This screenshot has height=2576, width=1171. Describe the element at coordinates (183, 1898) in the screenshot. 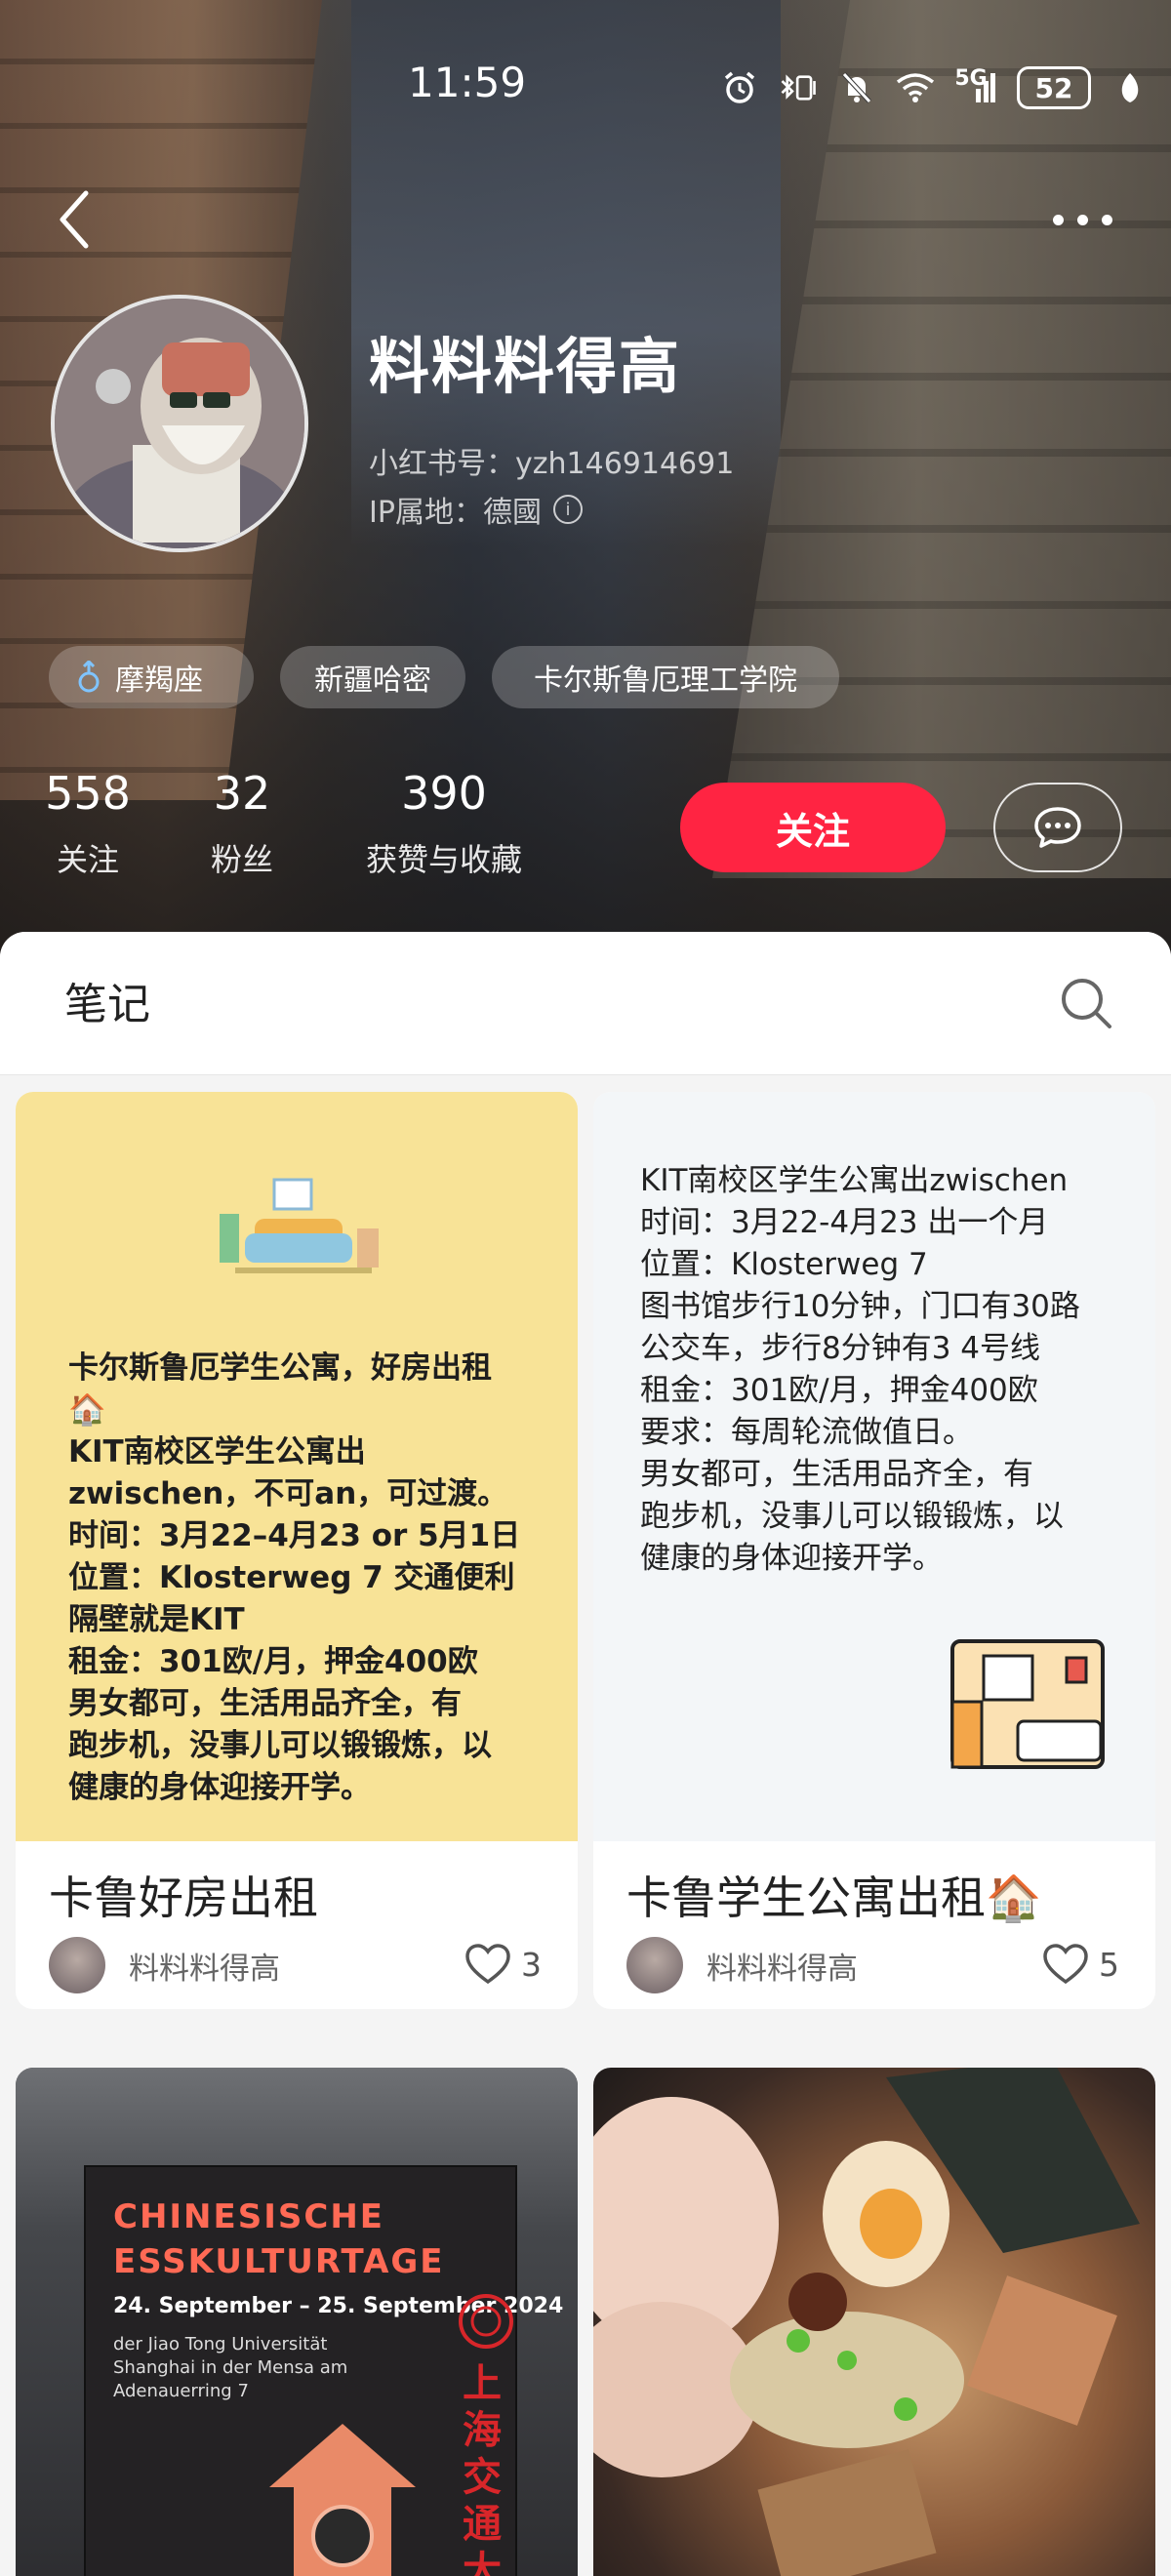

I see `note-card-1-title: 卡鲁好房出租` at that location.